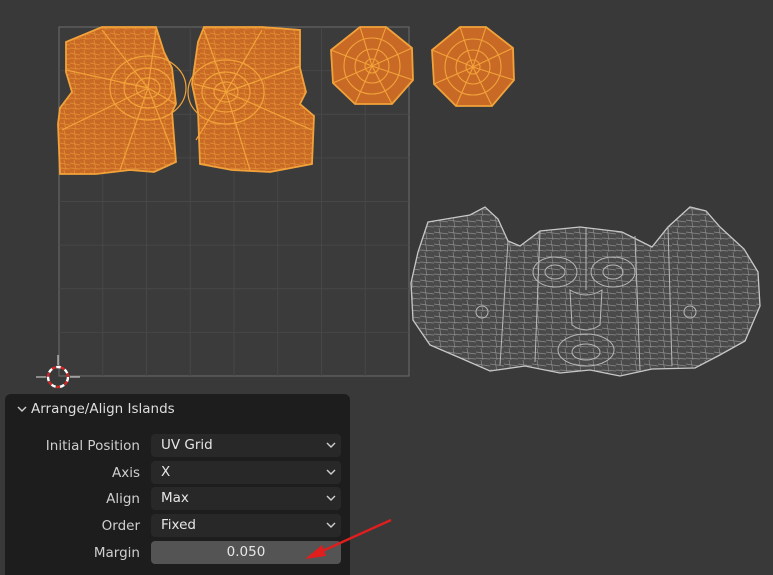 The width and height of the screenshot is (773, 575). I want to click on initial-position-value: UV Grid, so click(187, 445).